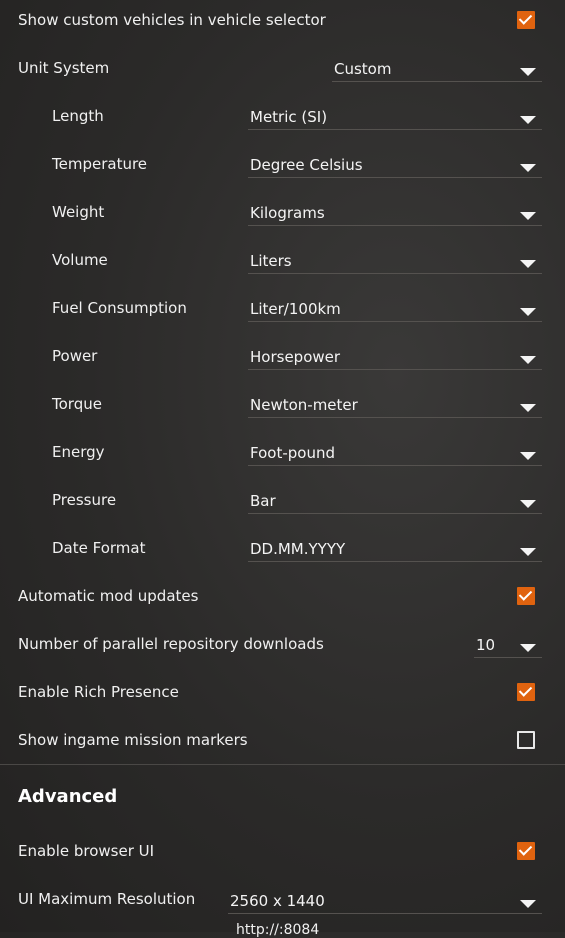  Describe the element at coordinates (437, 69) in the screenshot. I see `unit-system-select: Custom` at that location.